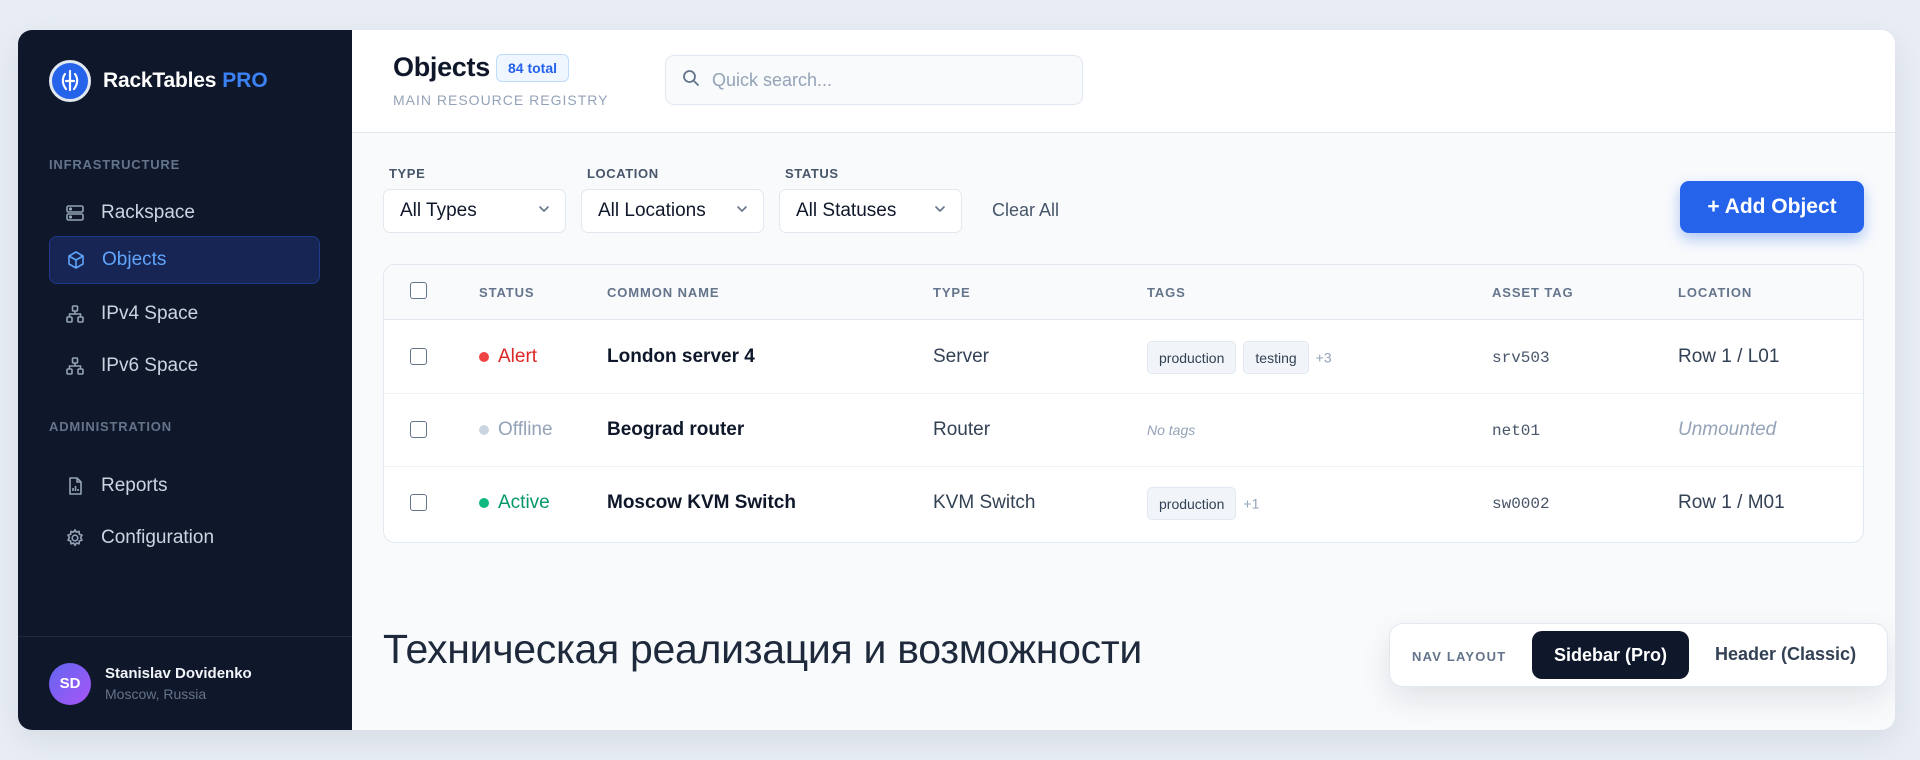 The width and height of the screenshot is (1920, 760). What do you see at coordinates (501, 100) in the screenshot?
I see `page-subtitle: MAIN RESOURCE REGISTRY` at bounding box center [501, 100].